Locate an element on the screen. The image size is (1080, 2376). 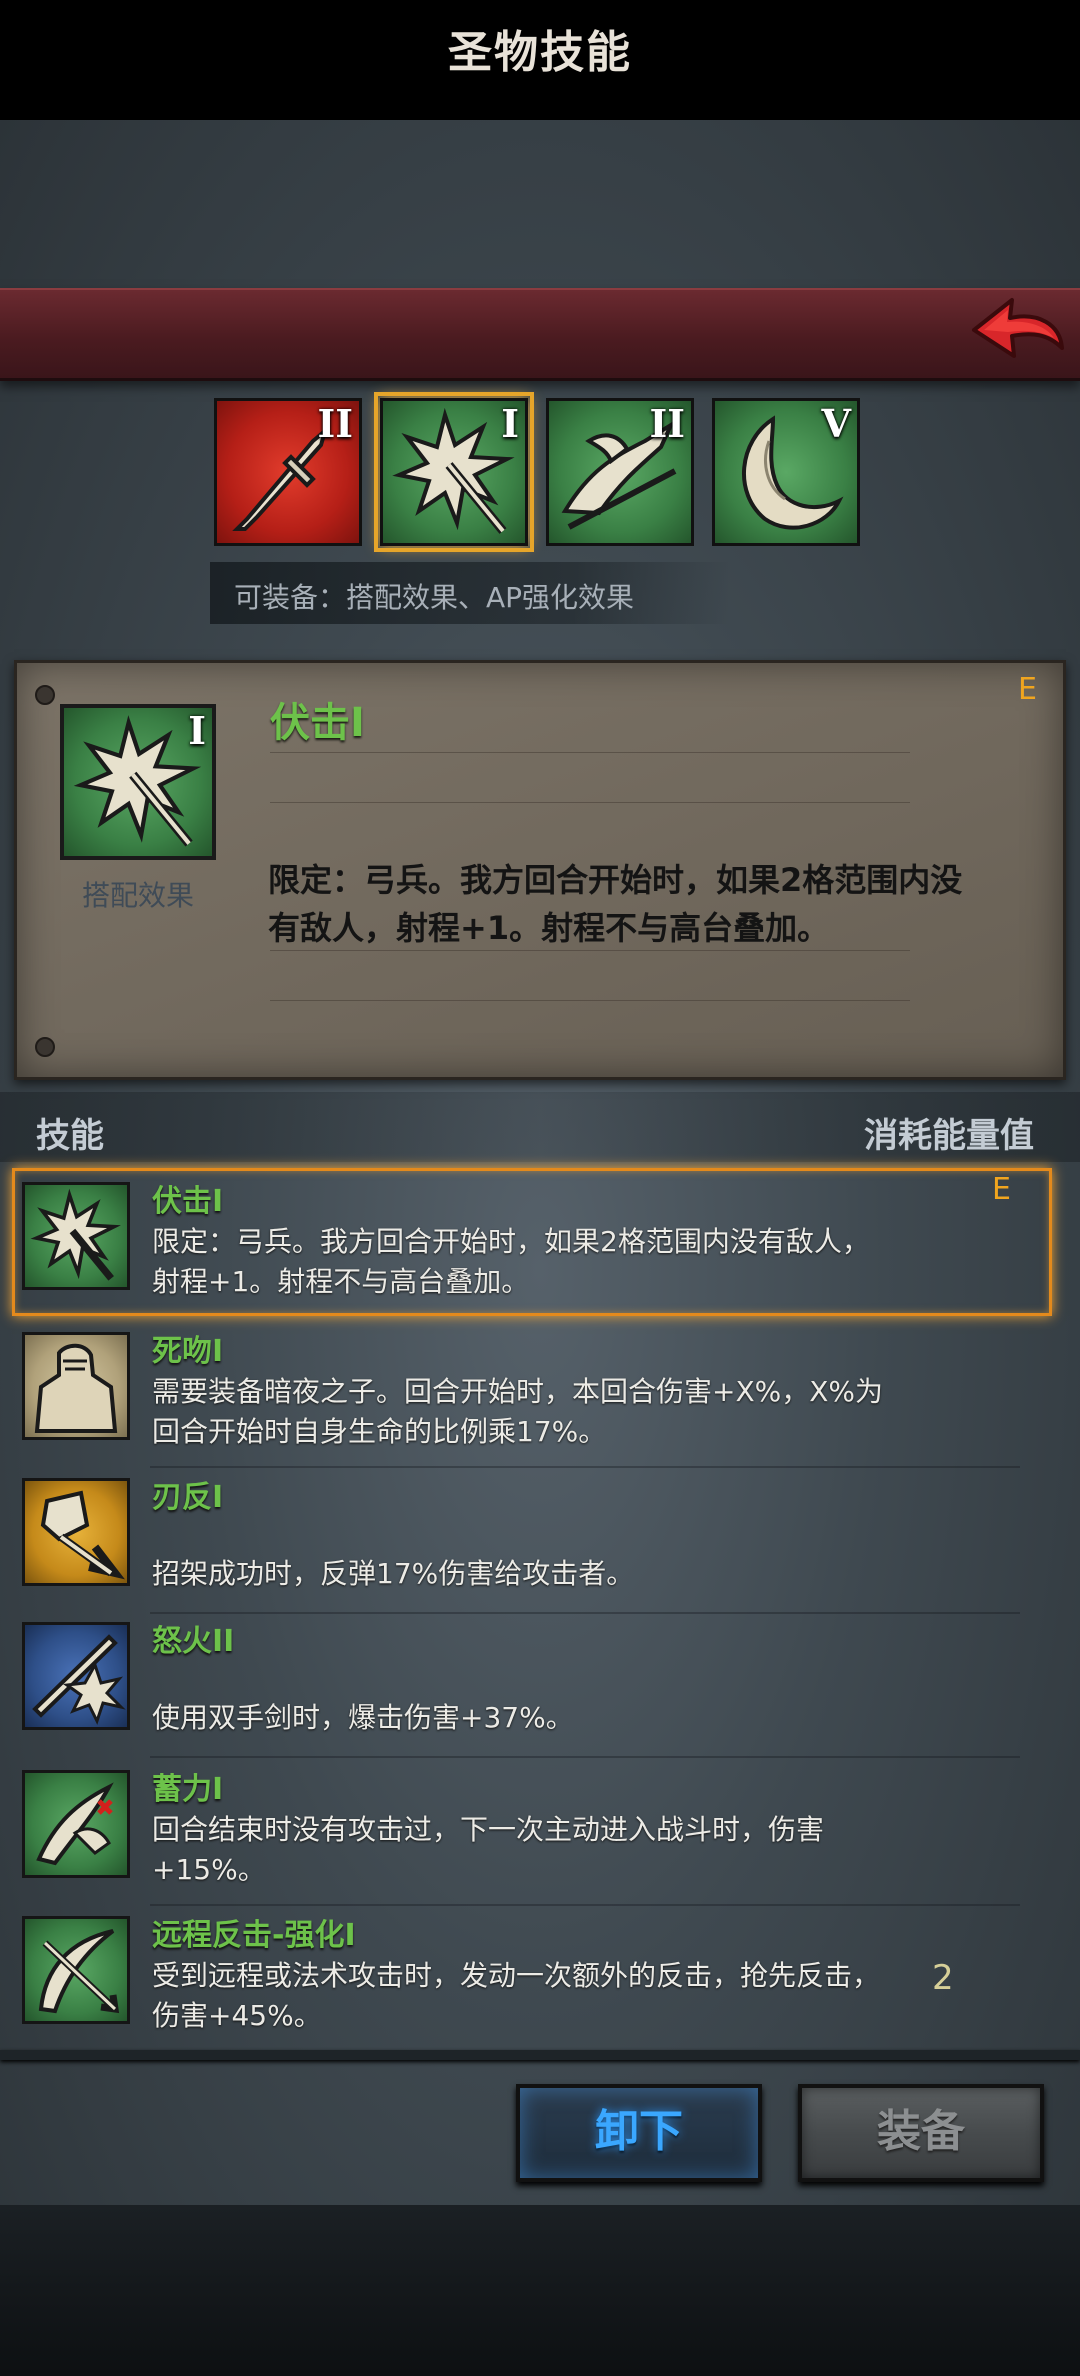
row-separator is located at coordinates (585, 1757).